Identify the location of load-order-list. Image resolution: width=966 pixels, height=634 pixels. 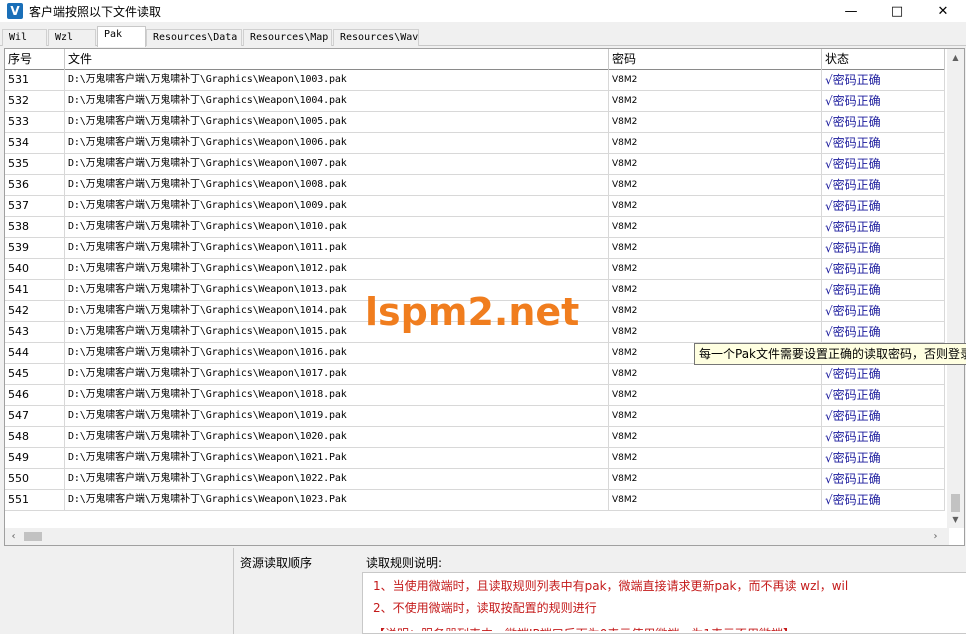
(291, 603).